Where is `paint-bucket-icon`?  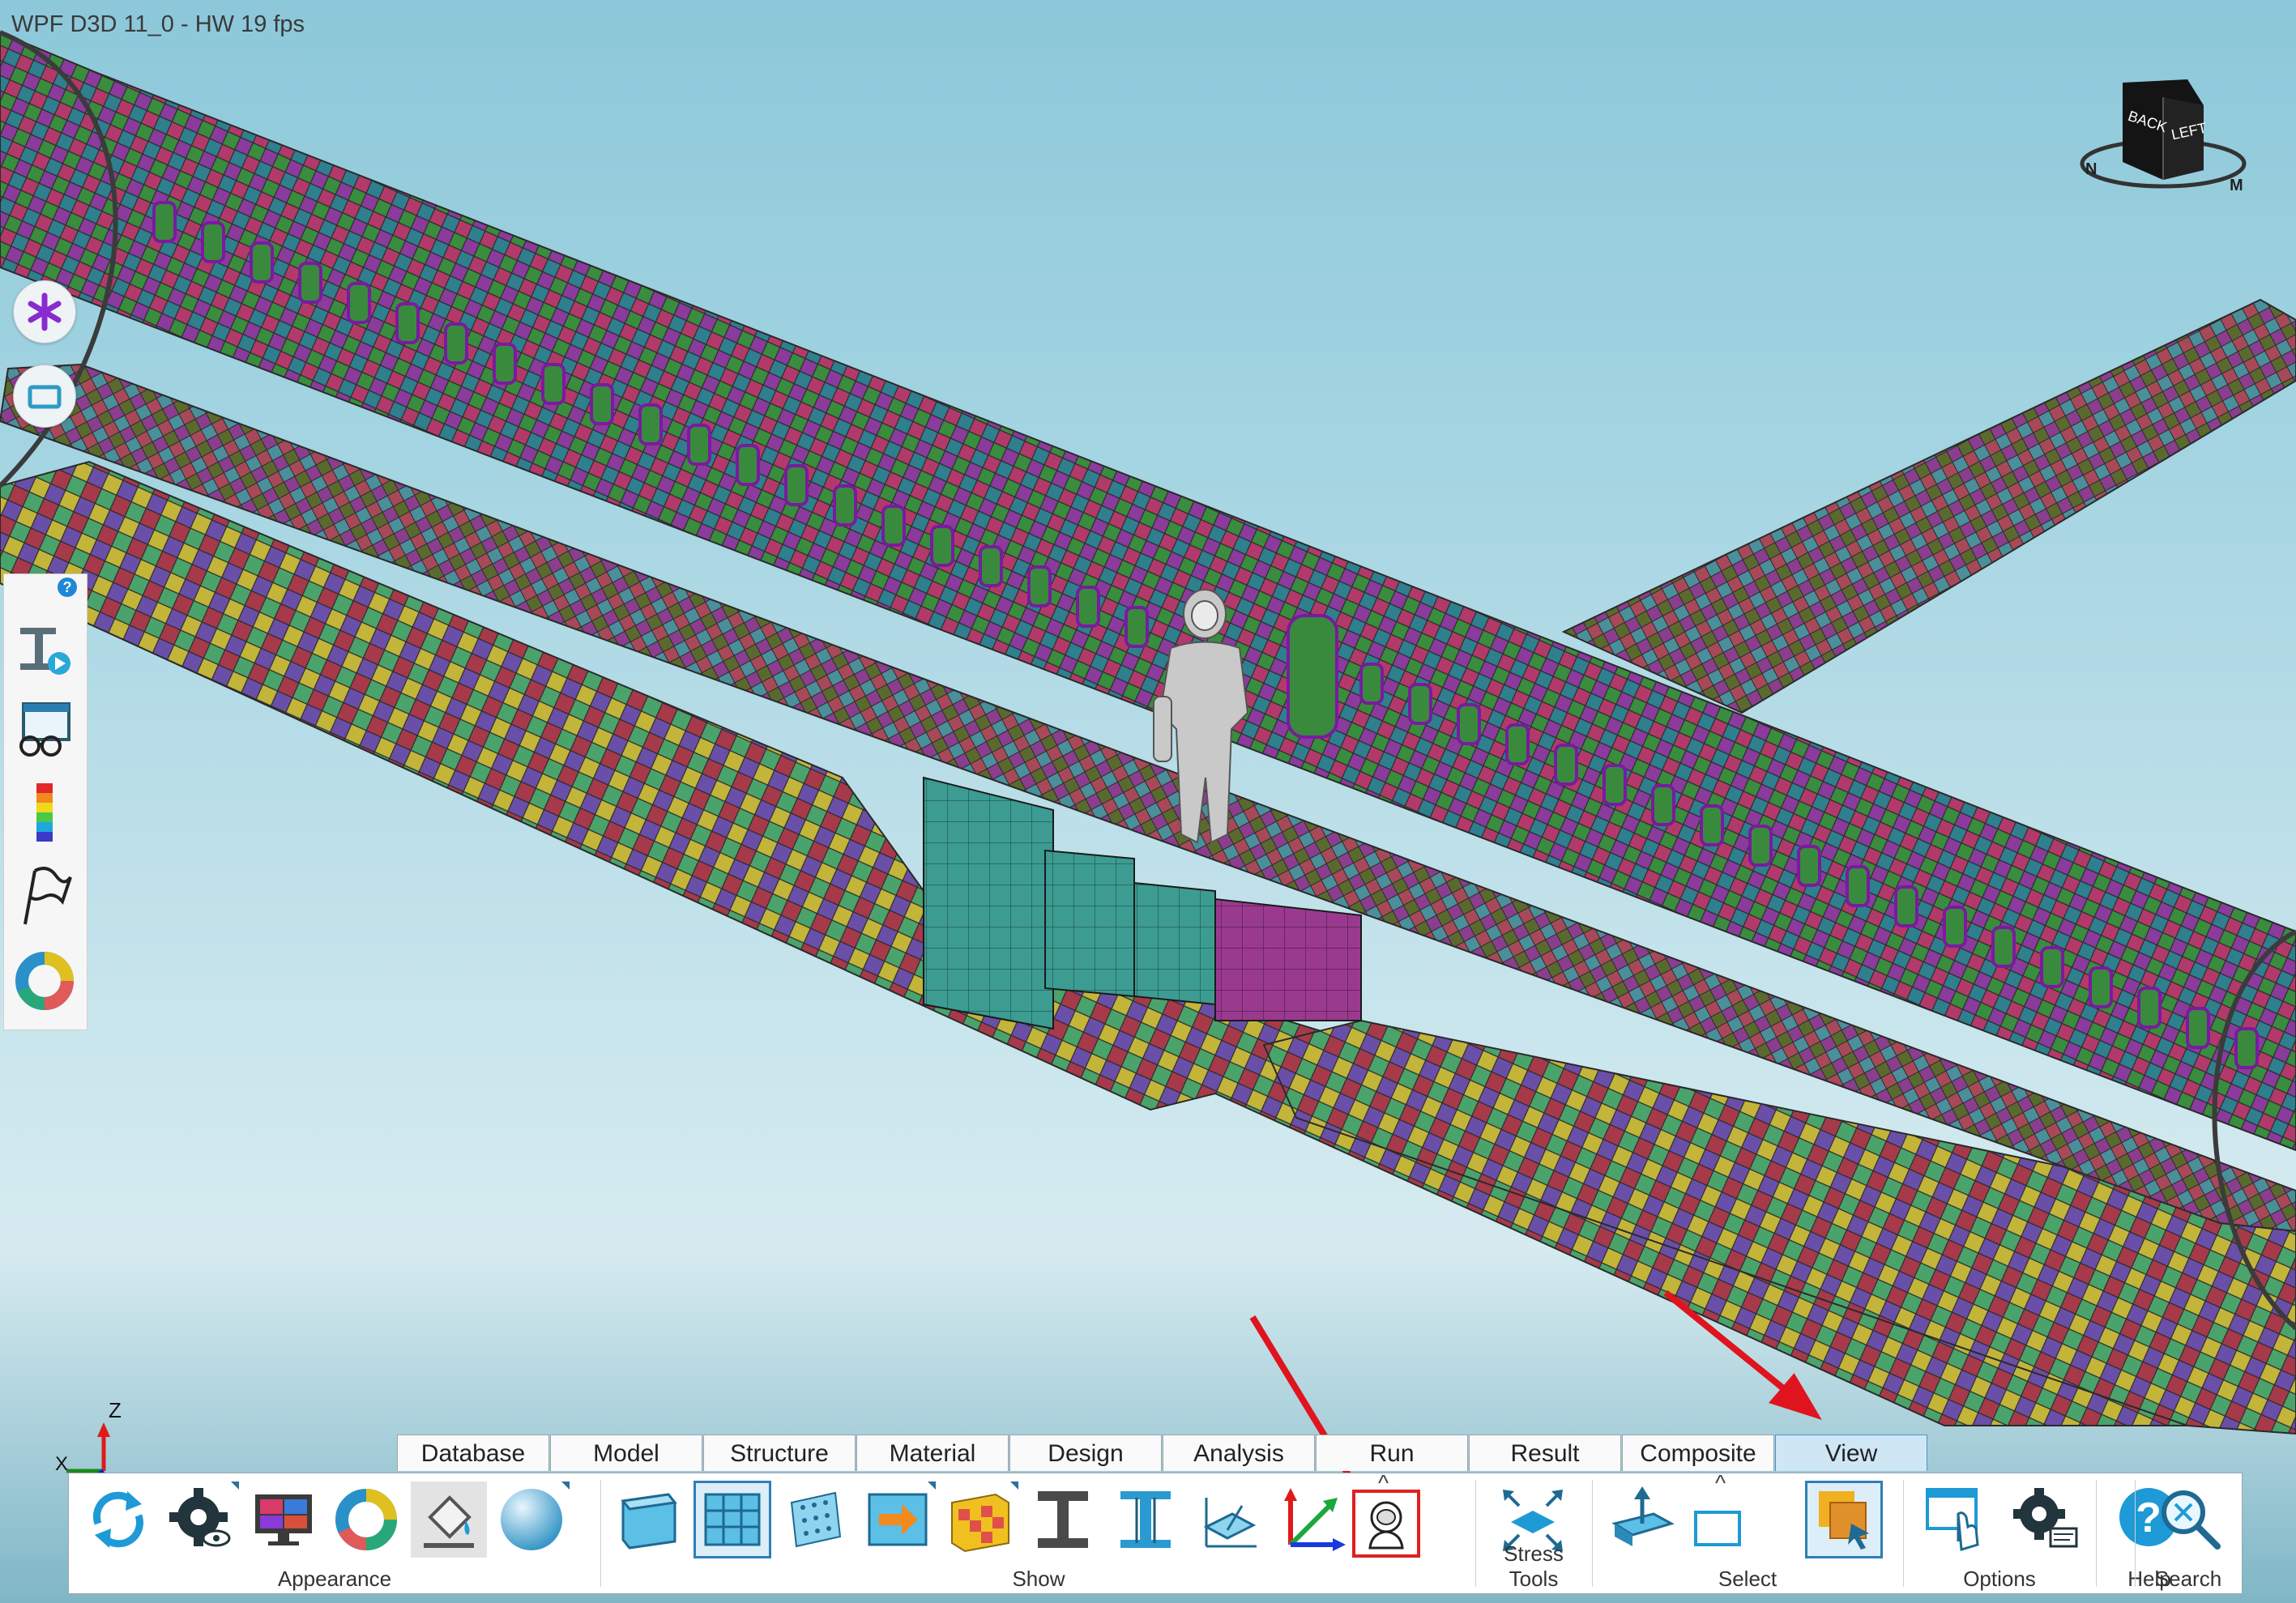 paint-bucket-icon is located at coordinates (449, 1522).